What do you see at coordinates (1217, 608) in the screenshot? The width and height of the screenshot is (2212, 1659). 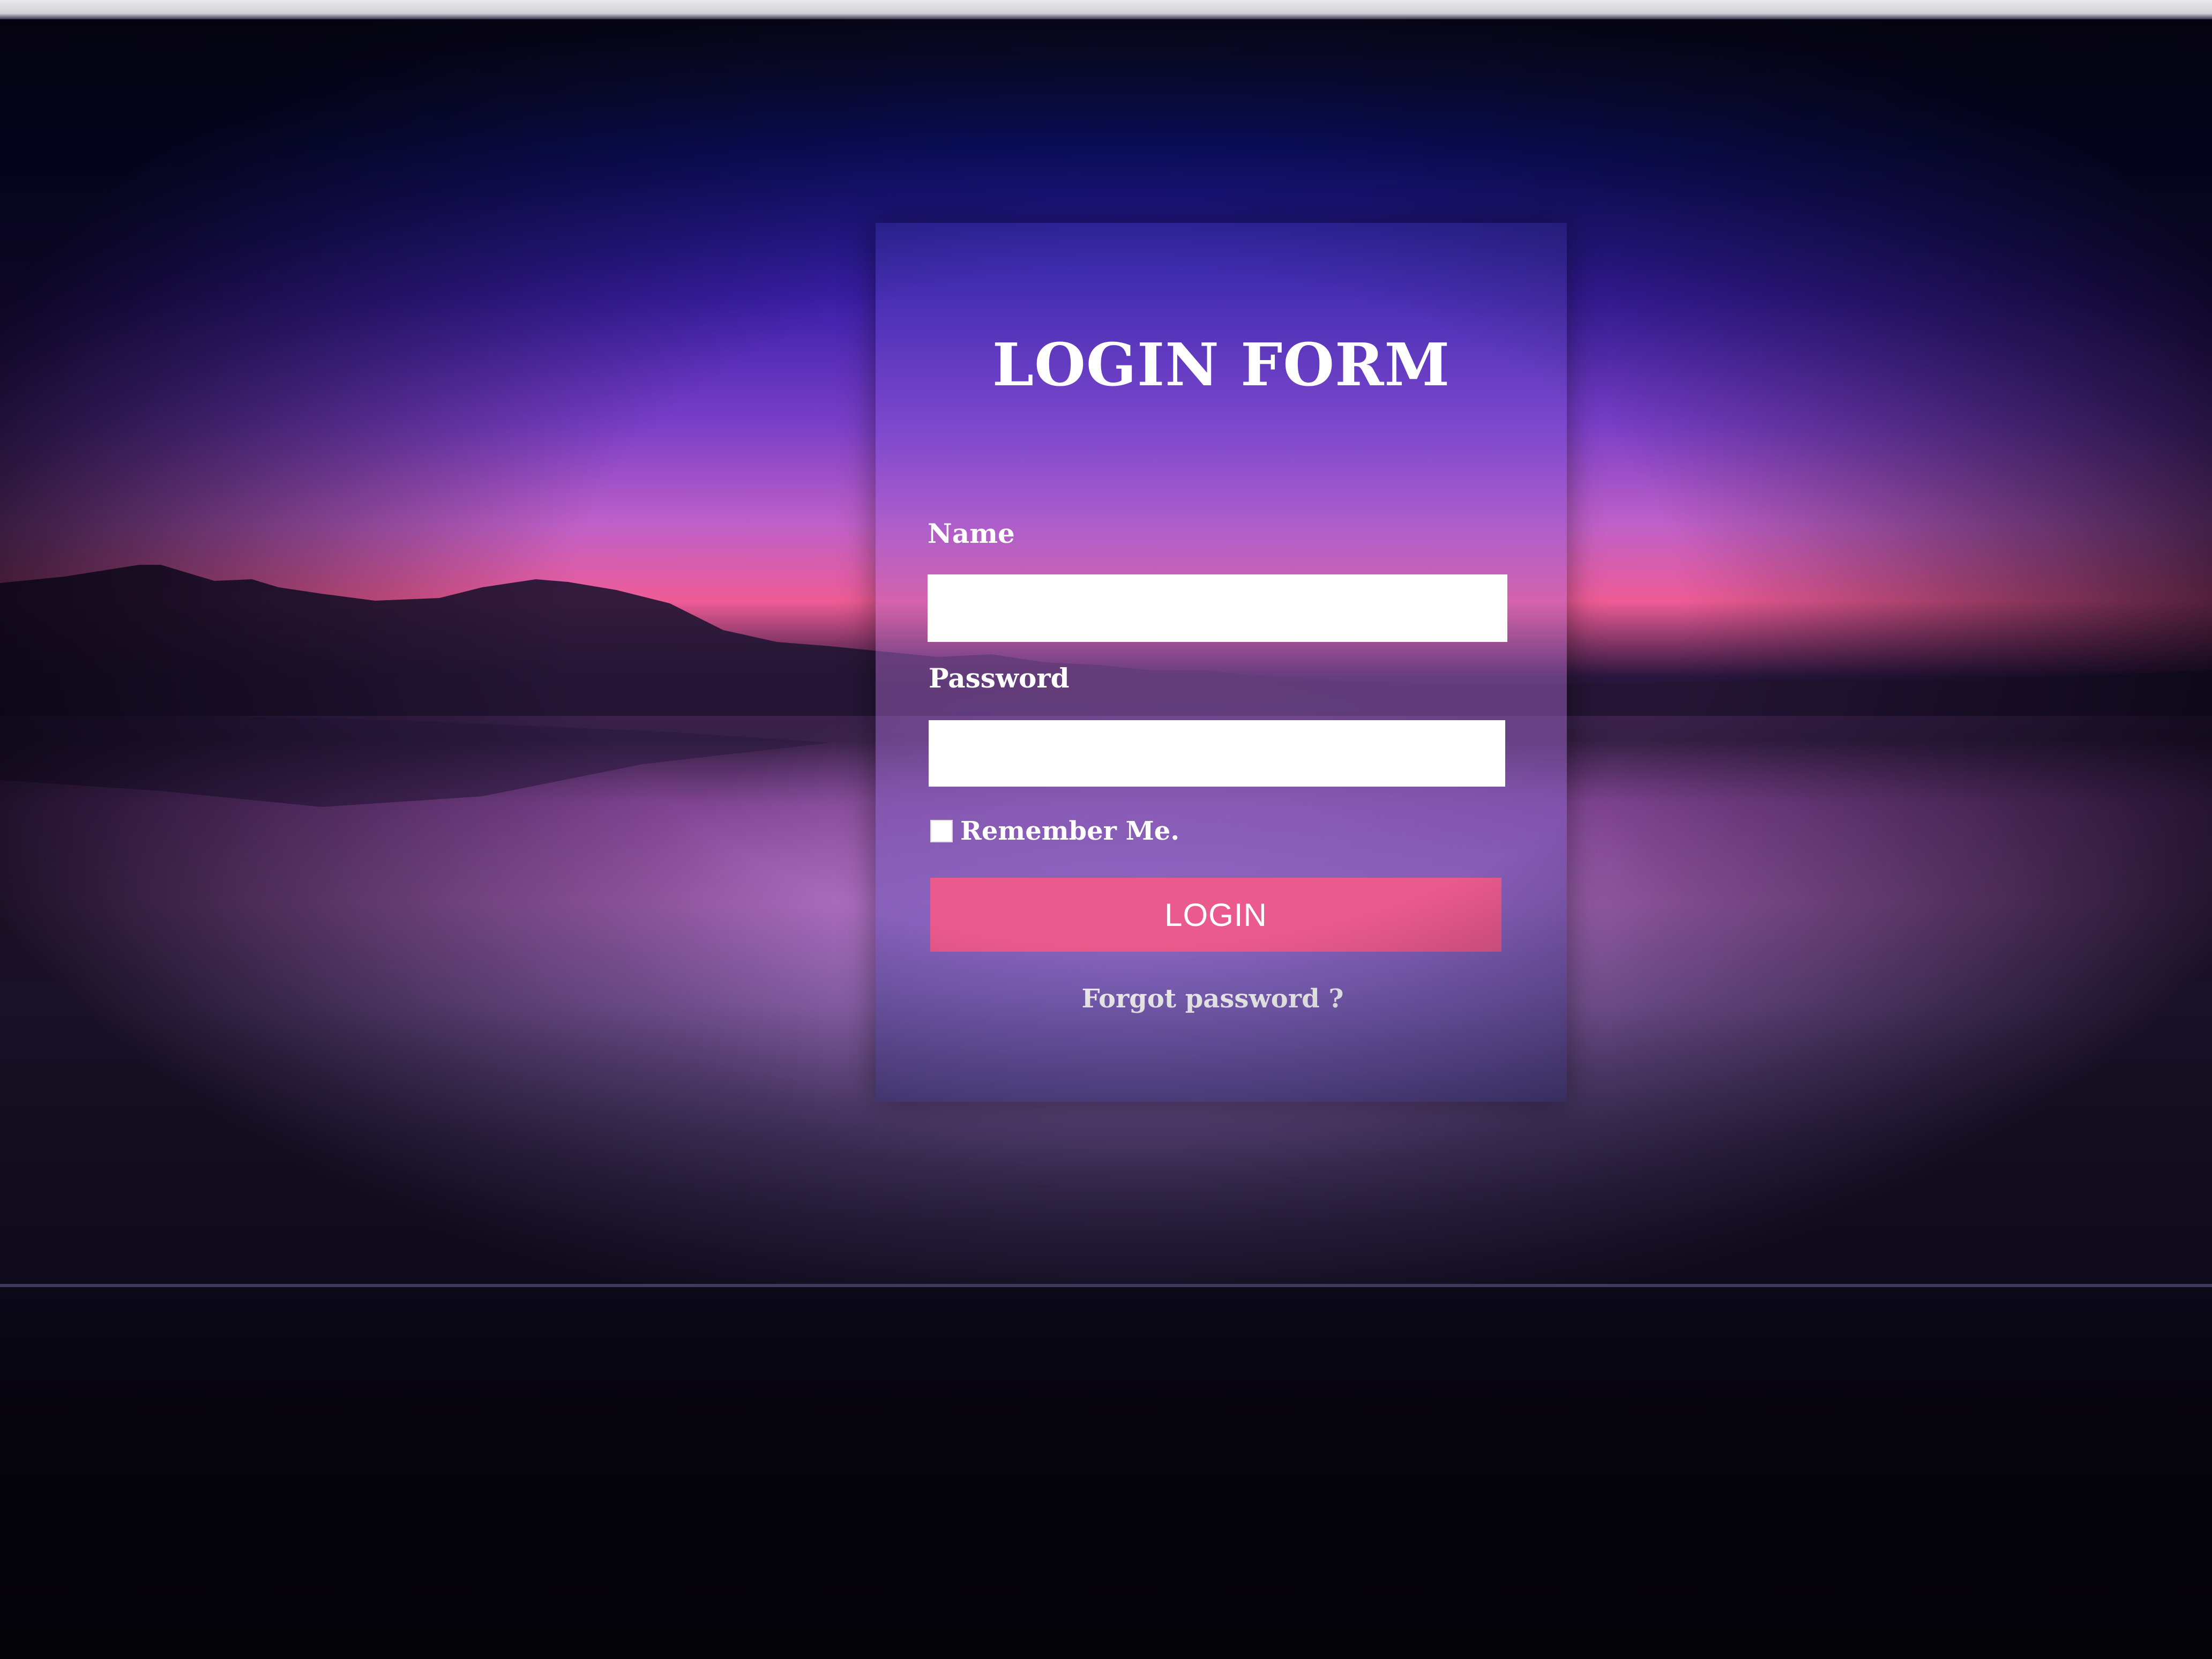 I see `name-input` at bounding box center [1217, 608].